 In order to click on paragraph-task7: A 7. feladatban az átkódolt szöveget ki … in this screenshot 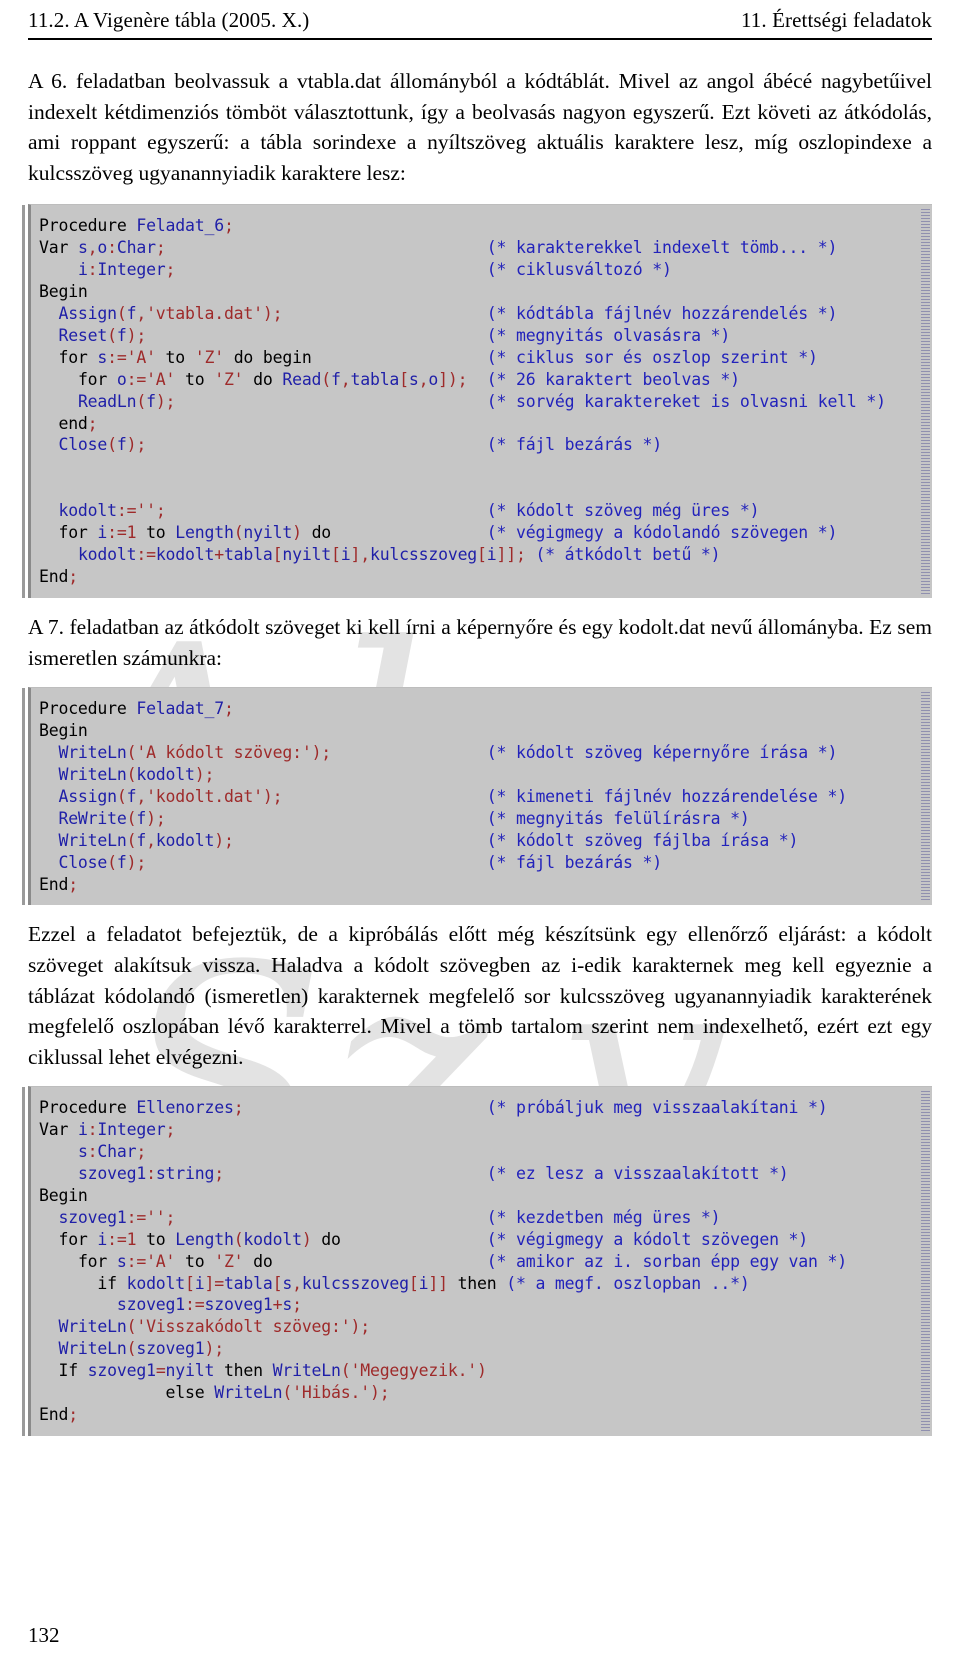, I will do `click(480, 642)`.